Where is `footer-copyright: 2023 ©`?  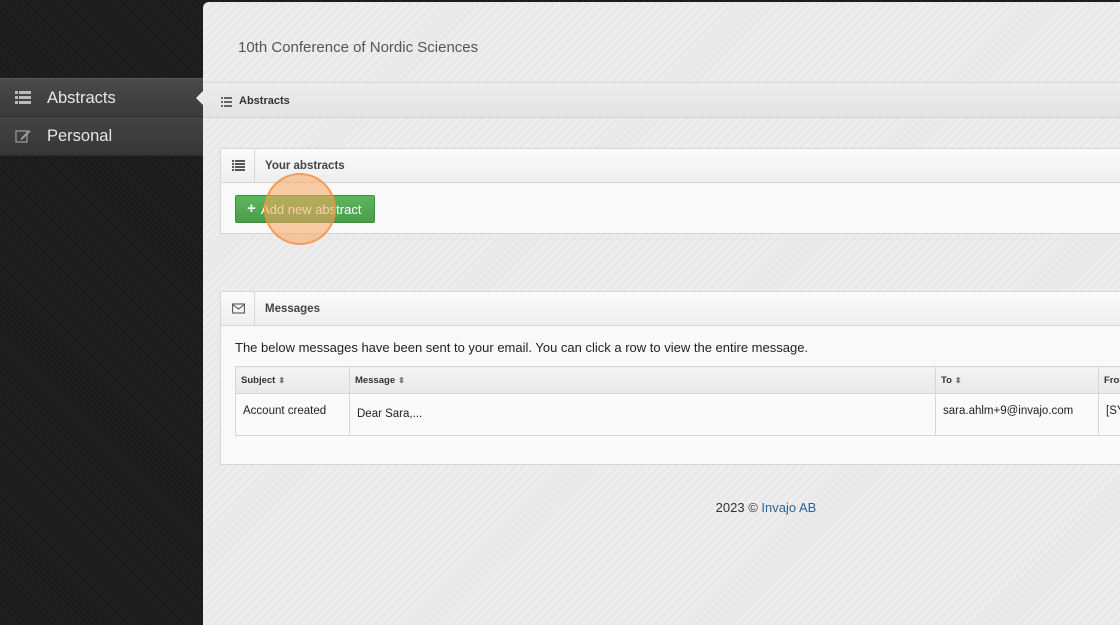
footer-copyright: 2023 © is located at coordinates (736, 507).